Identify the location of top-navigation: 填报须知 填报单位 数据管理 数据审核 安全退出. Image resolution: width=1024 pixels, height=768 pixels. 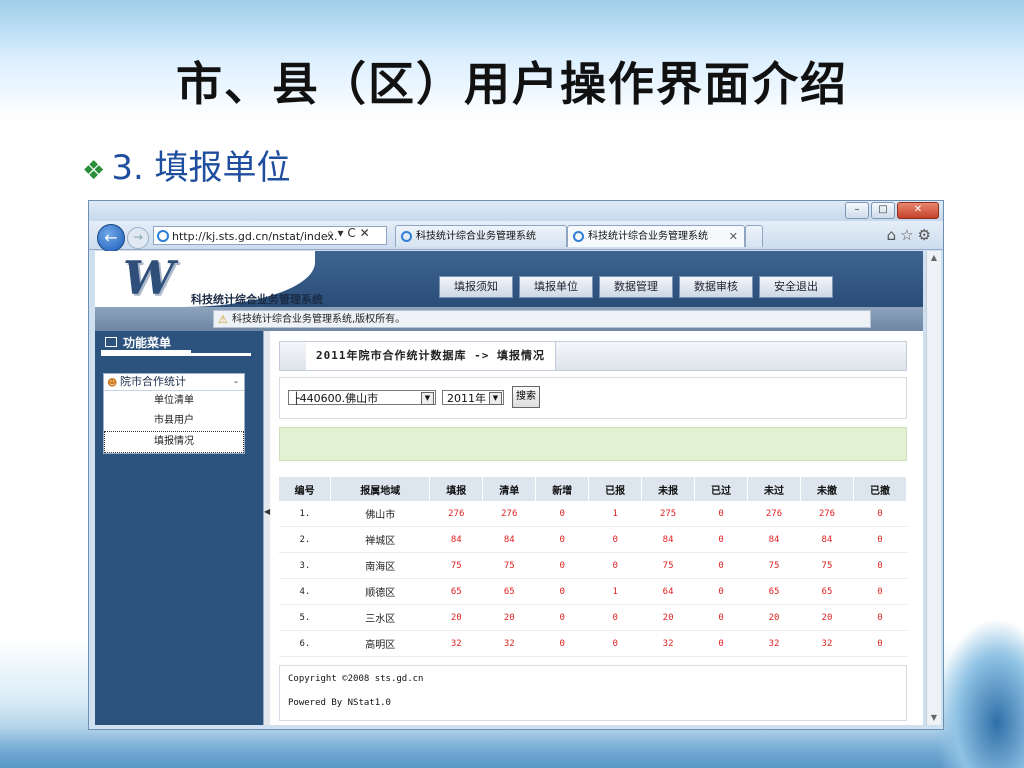
(636, 287).